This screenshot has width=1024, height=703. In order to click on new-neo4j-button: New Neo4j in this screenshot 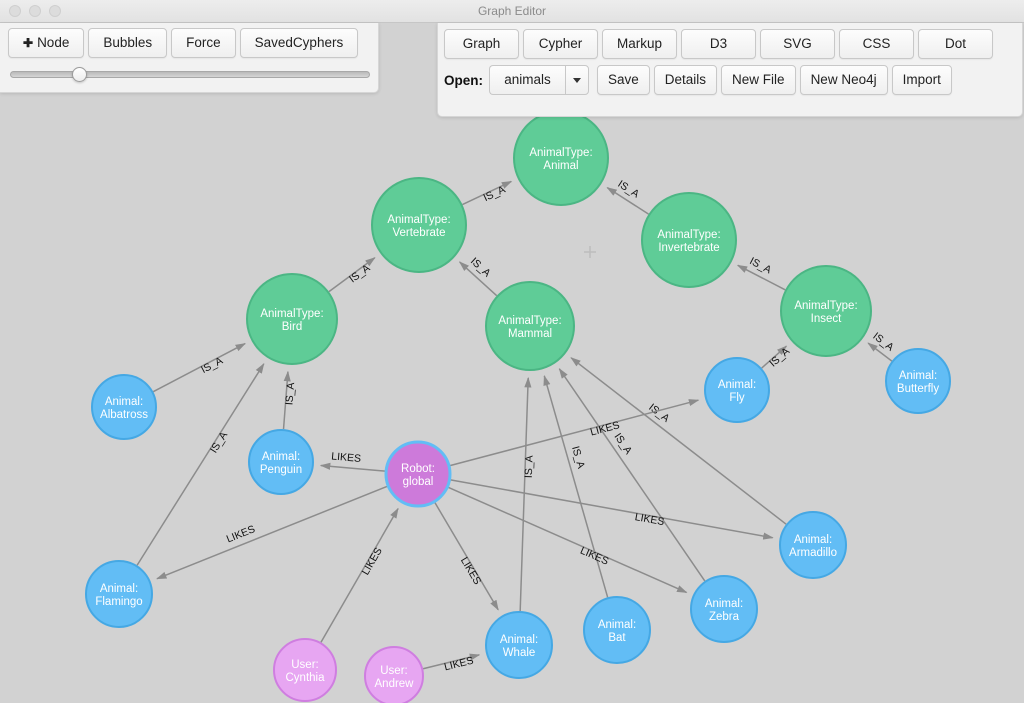, I will do `click(843, 80)`.